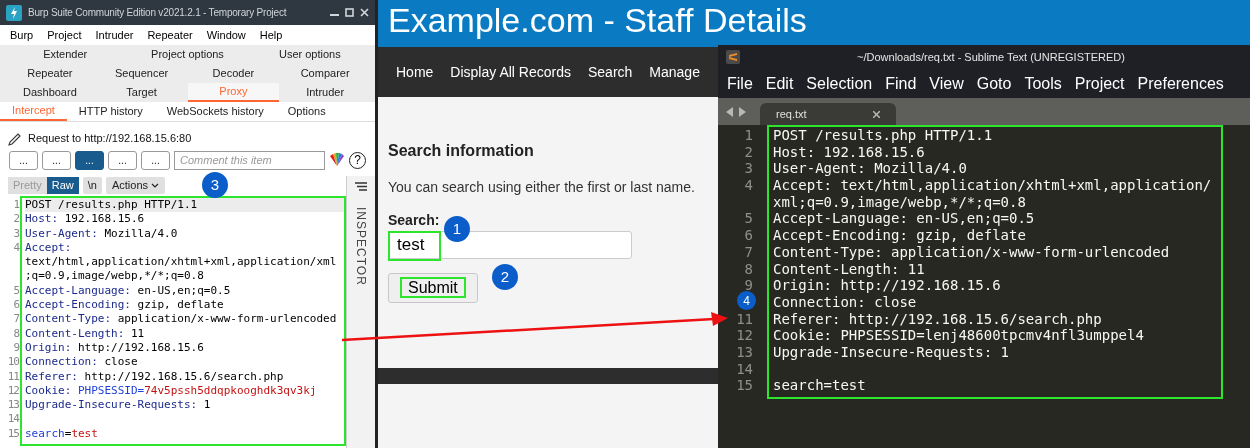 The width and height of the screenshot is (1250, 448). What do you see at coordinates (140, 348) in the screenshot?
I see `code-text: http://192.168.15.6` at bounding box center [140, 348].